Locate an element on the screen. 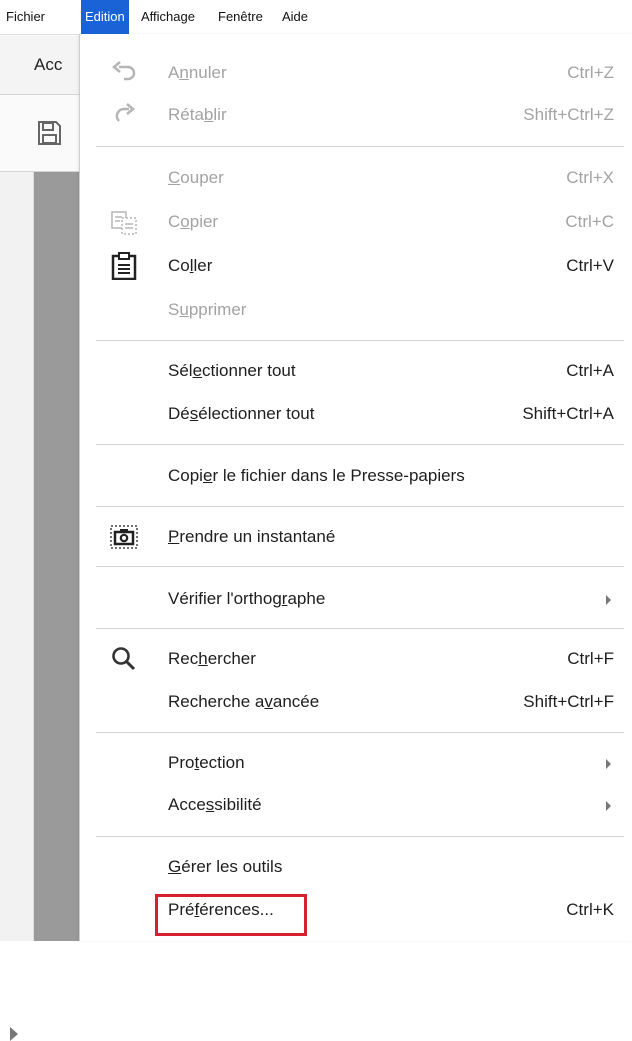 The height and width of the screenshot is (1041, 632). menu-item-label: Coller is located at coordinates (190, 265).